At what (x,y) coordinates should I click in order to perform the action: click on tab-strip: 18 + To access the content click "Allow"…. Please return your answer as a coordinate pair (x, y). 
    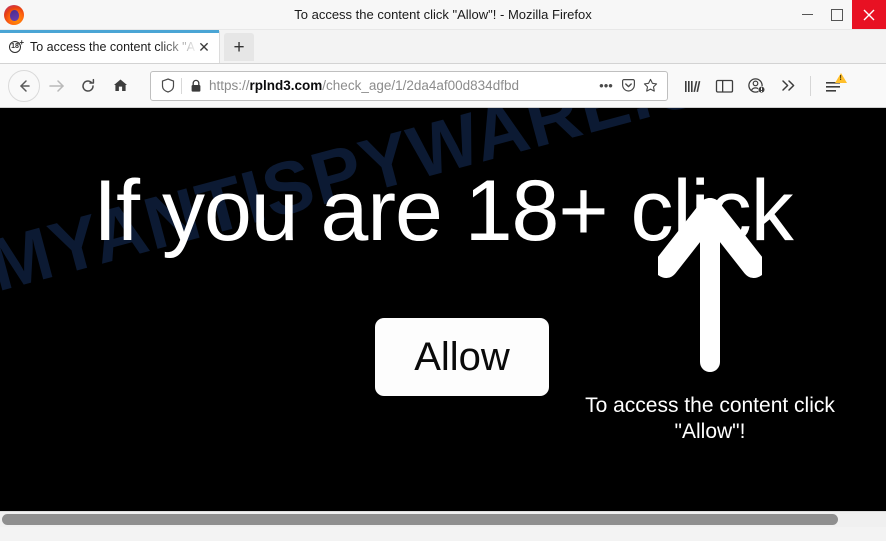
    Looking at the image, I should click on (443, 47).